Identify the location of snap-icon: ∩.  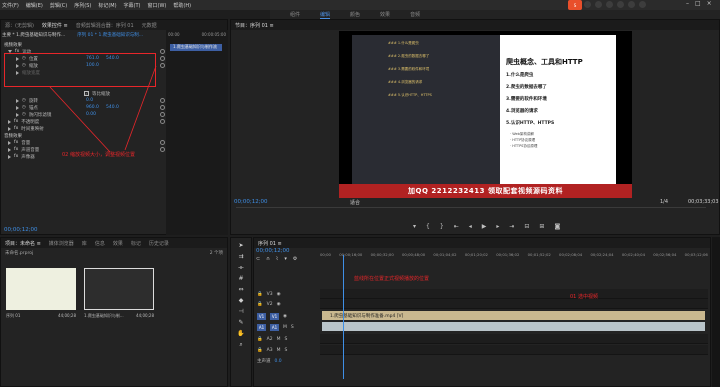
(268, 259).